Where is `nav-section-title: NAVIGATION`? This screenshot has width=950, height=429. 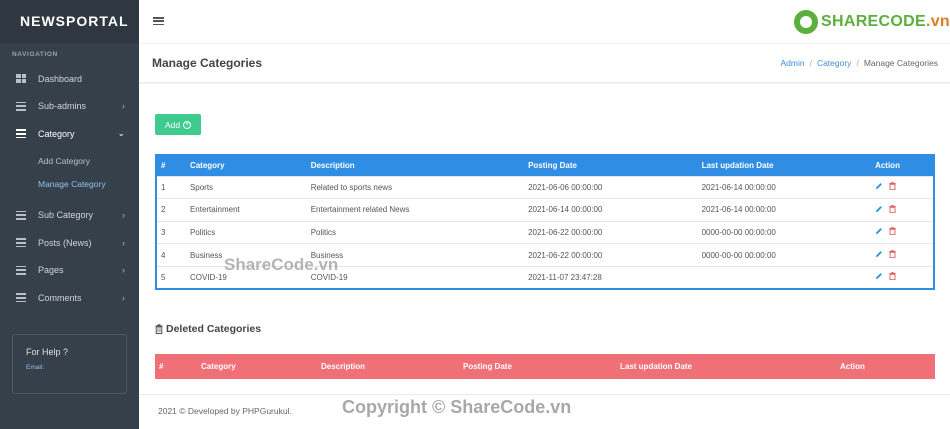 nav-section-title: NAVIGATION is located at coordinates (35, 54).